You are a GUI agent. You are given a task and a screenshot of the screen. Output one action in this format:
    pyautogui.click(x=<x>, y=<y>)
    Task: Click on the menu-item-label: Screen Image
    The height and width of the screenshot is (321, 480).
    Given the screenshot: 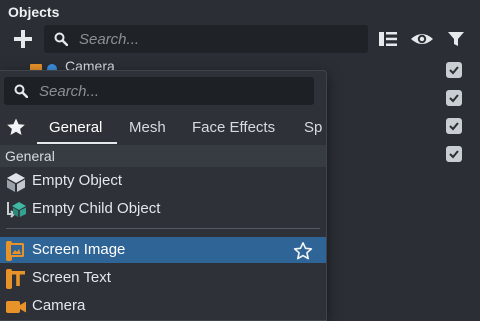 What is the action you would take?
    pyautogui.click(x=79, y=249)
    